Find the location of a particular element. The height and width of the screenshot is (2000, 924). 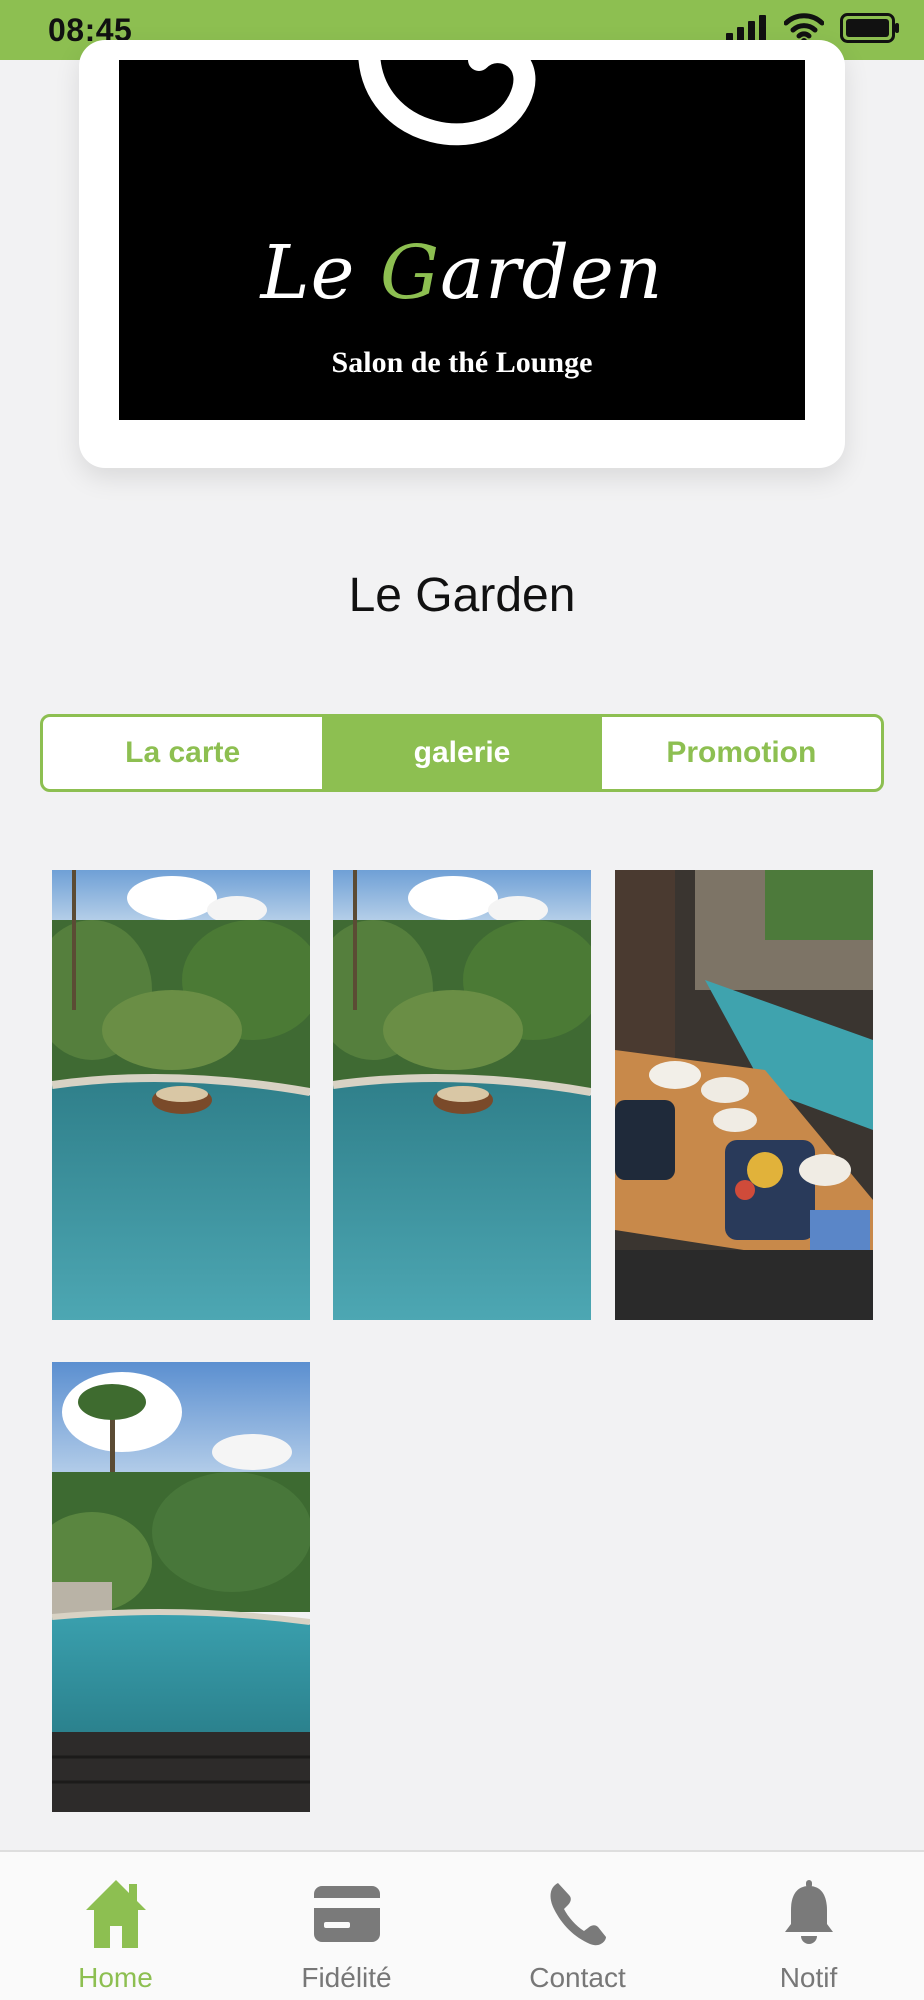

logo-image: Le Garden Salon de thé Lounge is located at coordinates (462, 240).